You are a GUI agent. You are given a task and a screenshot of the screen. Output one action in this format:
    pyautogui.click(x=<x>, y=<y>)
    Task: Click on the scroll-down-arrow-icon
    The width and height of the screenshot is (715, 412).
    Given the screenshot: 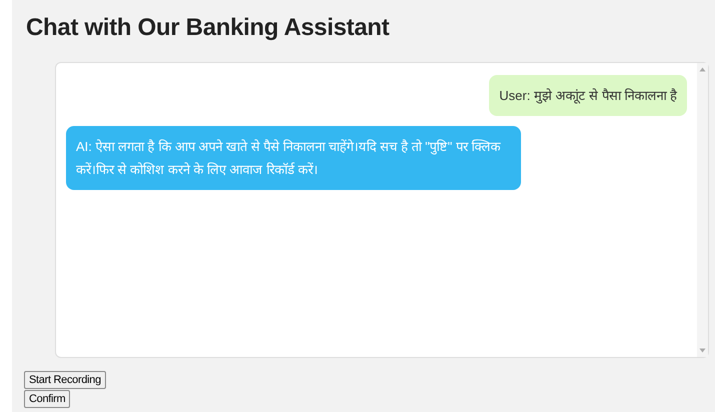 What is the action you would take?
    pyautogui.click(x=702, y=350)
    